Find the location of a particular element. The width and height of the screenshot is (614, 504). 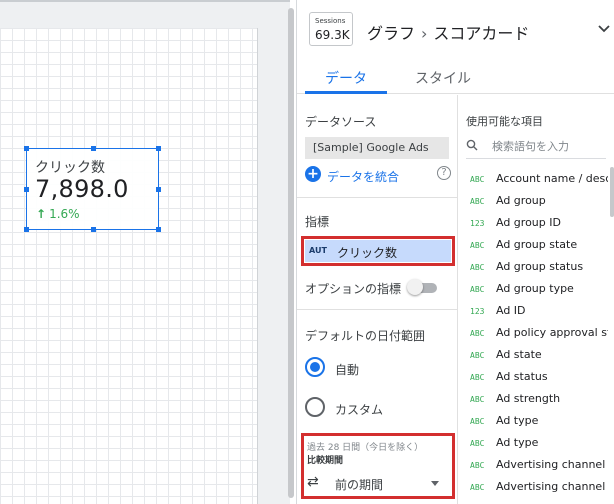

list-item: ABC Ad strength is located at coordinates (533, 400).